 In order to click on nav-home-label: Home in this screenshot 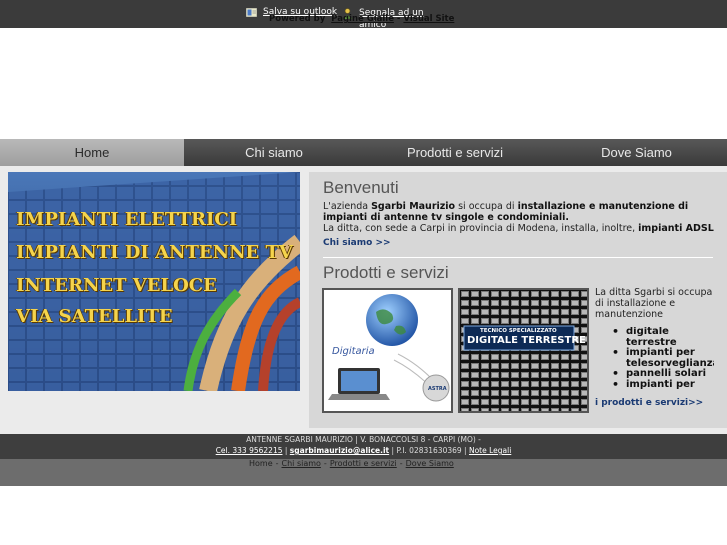, I will do `click(92, 152)`.